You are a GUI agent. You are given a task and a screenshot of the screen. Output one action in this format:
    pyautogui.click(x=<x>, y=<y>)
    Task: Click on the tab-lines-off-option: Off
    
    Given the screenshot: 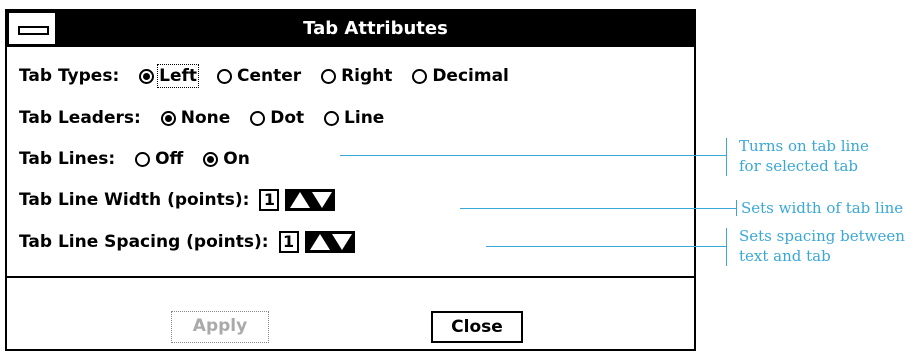 What is the action you would take?
    pyautogui.click(x=159, y=159)
    